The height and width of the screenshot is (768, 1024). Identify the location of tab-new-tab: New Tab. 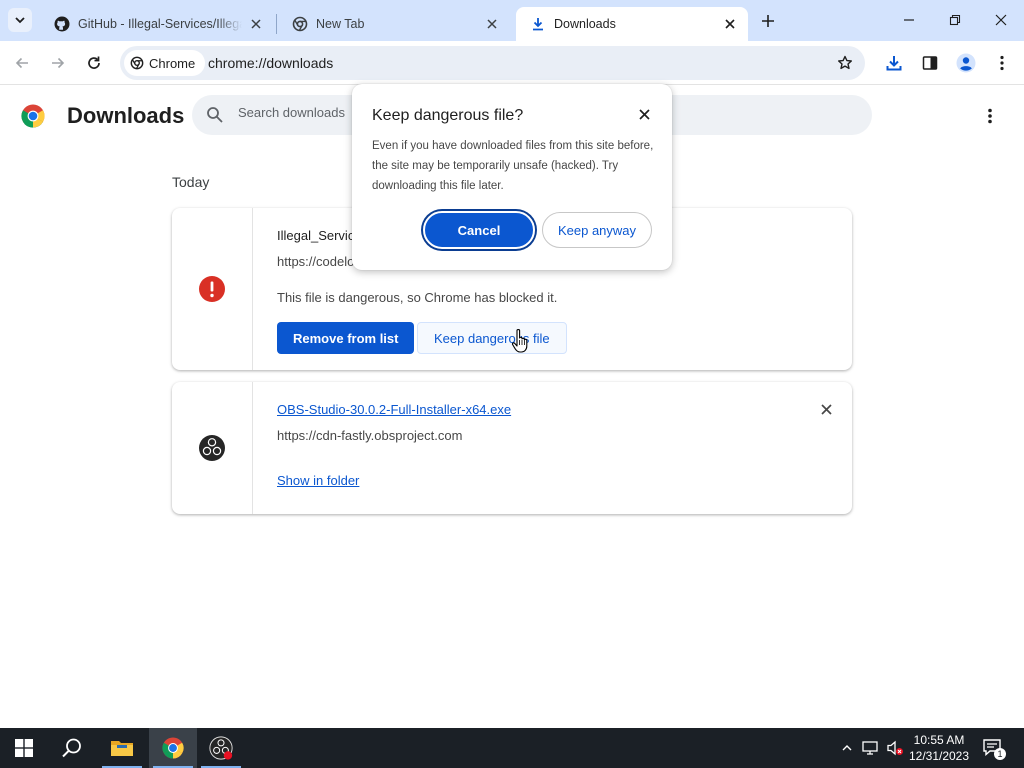
(394, 24).